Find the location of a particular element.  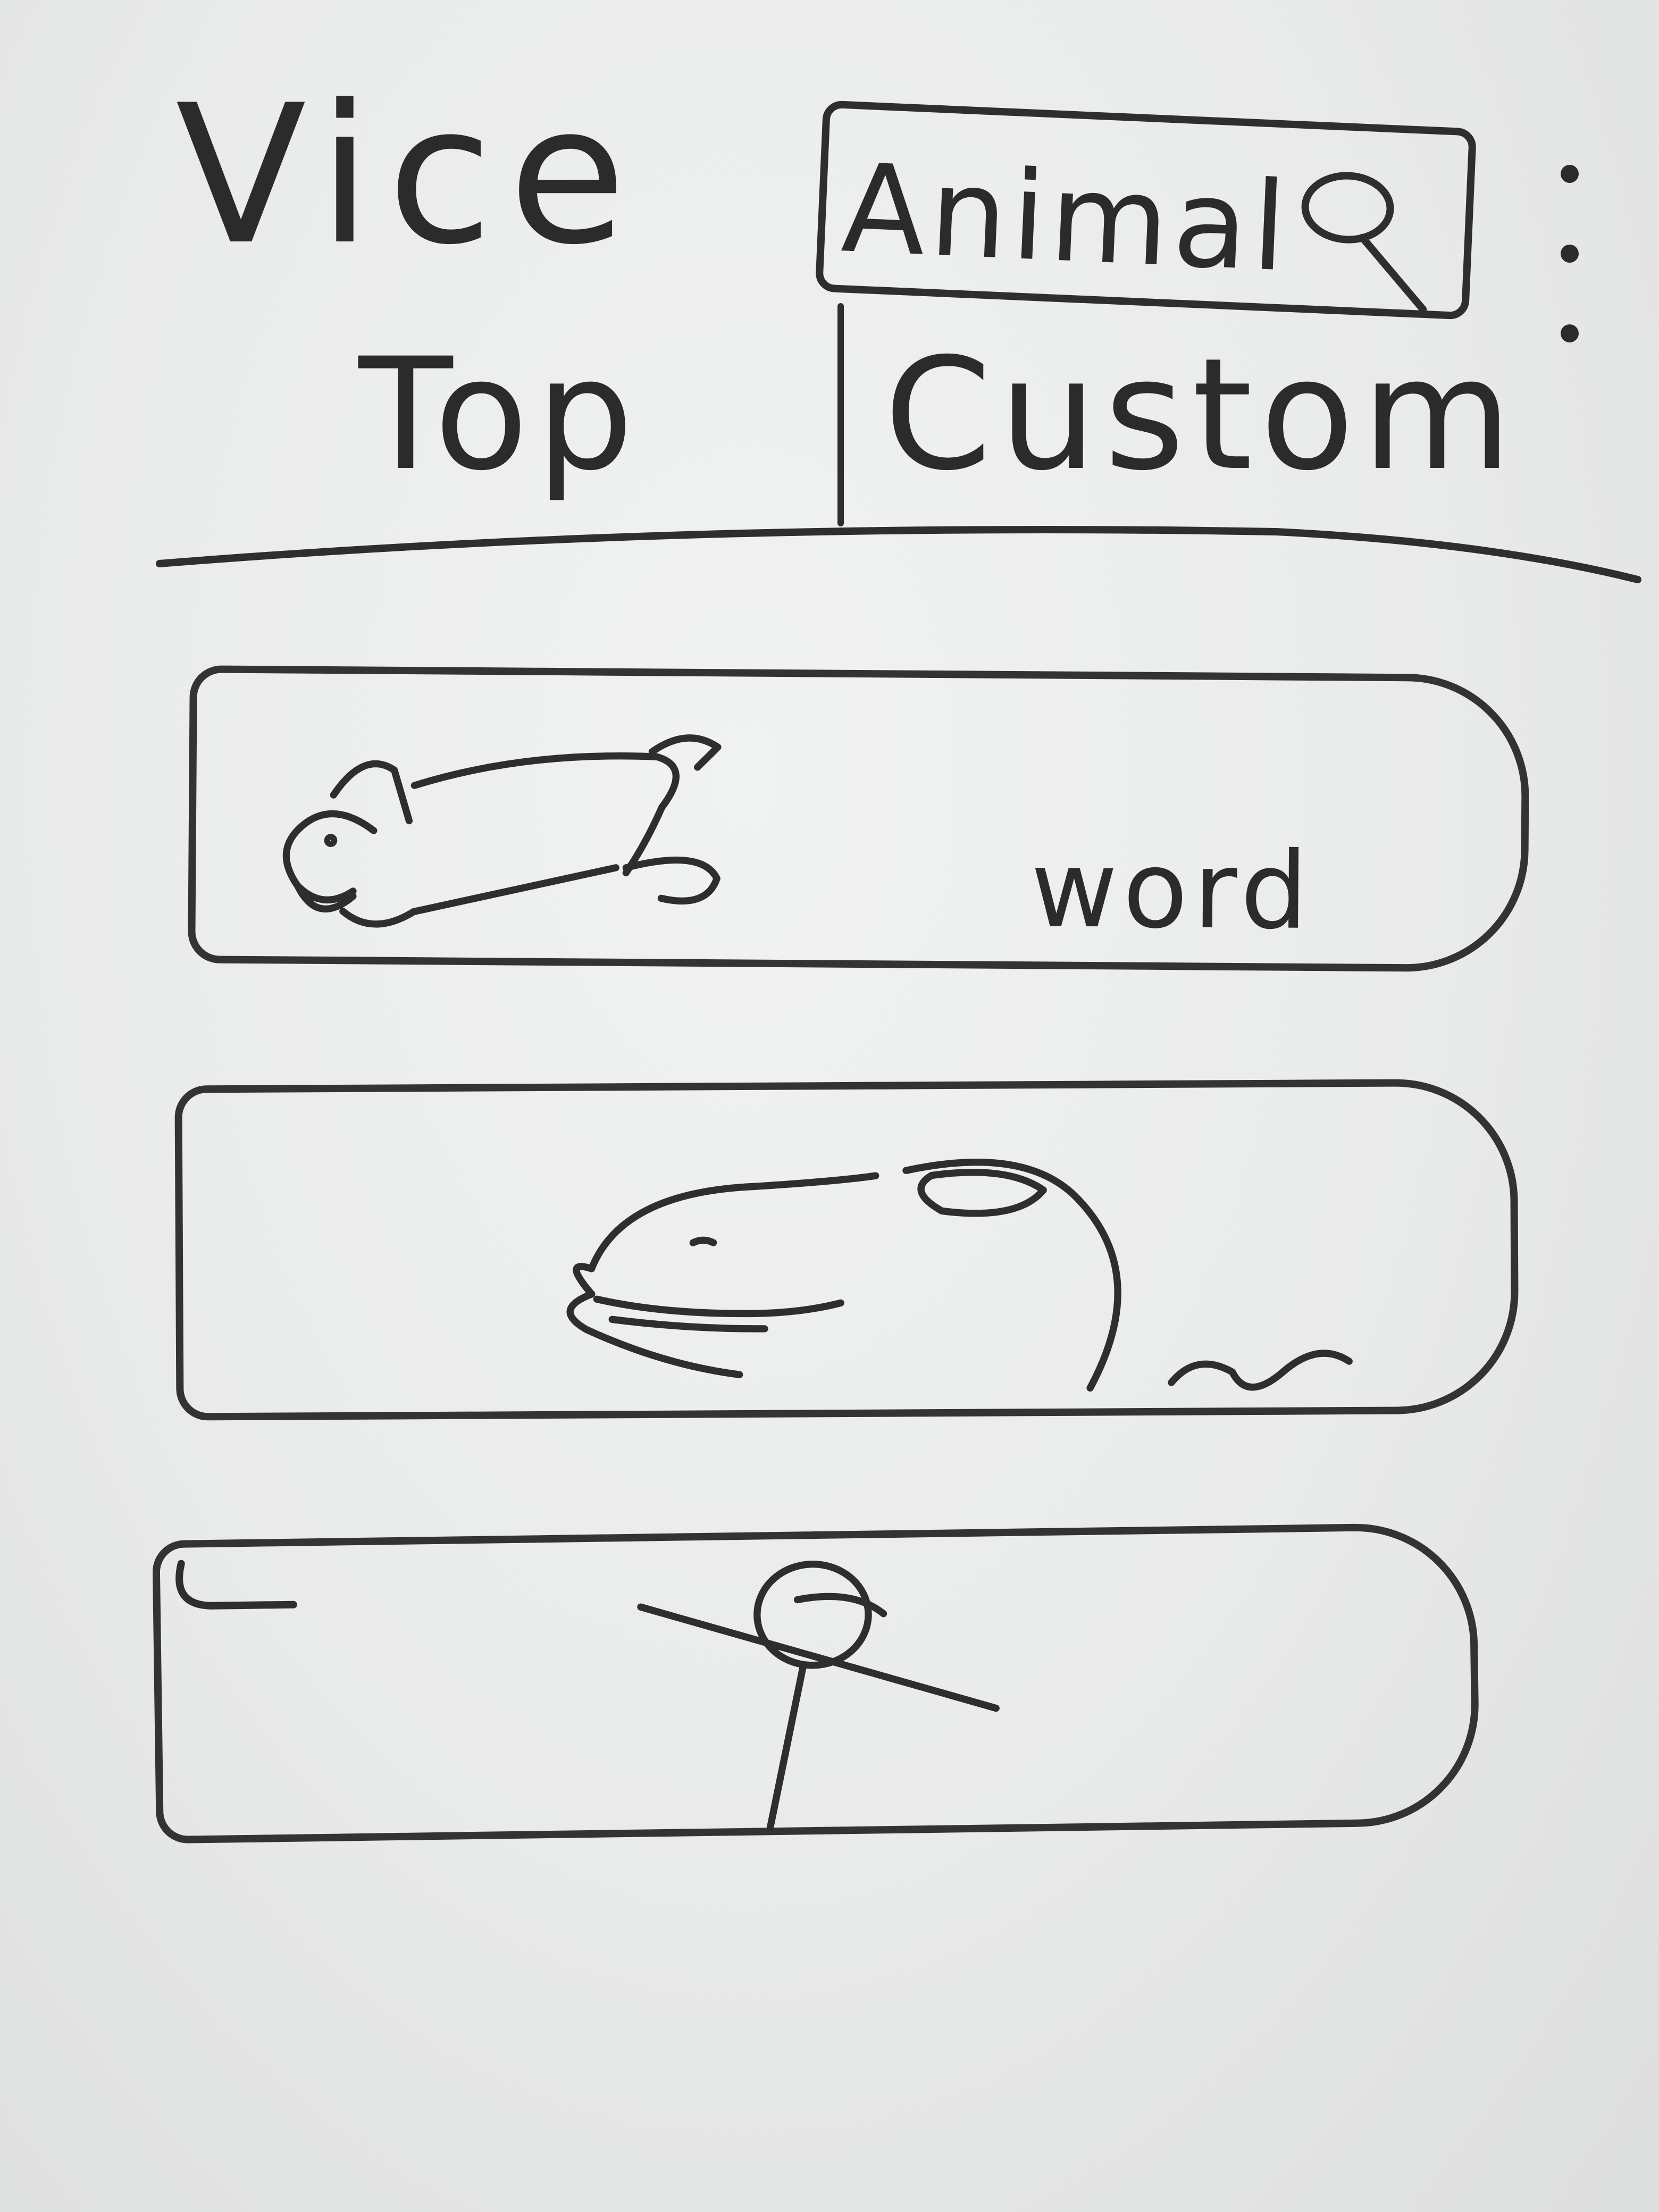

tab-custom-label: Custom is located at coordinates (1202, 415).